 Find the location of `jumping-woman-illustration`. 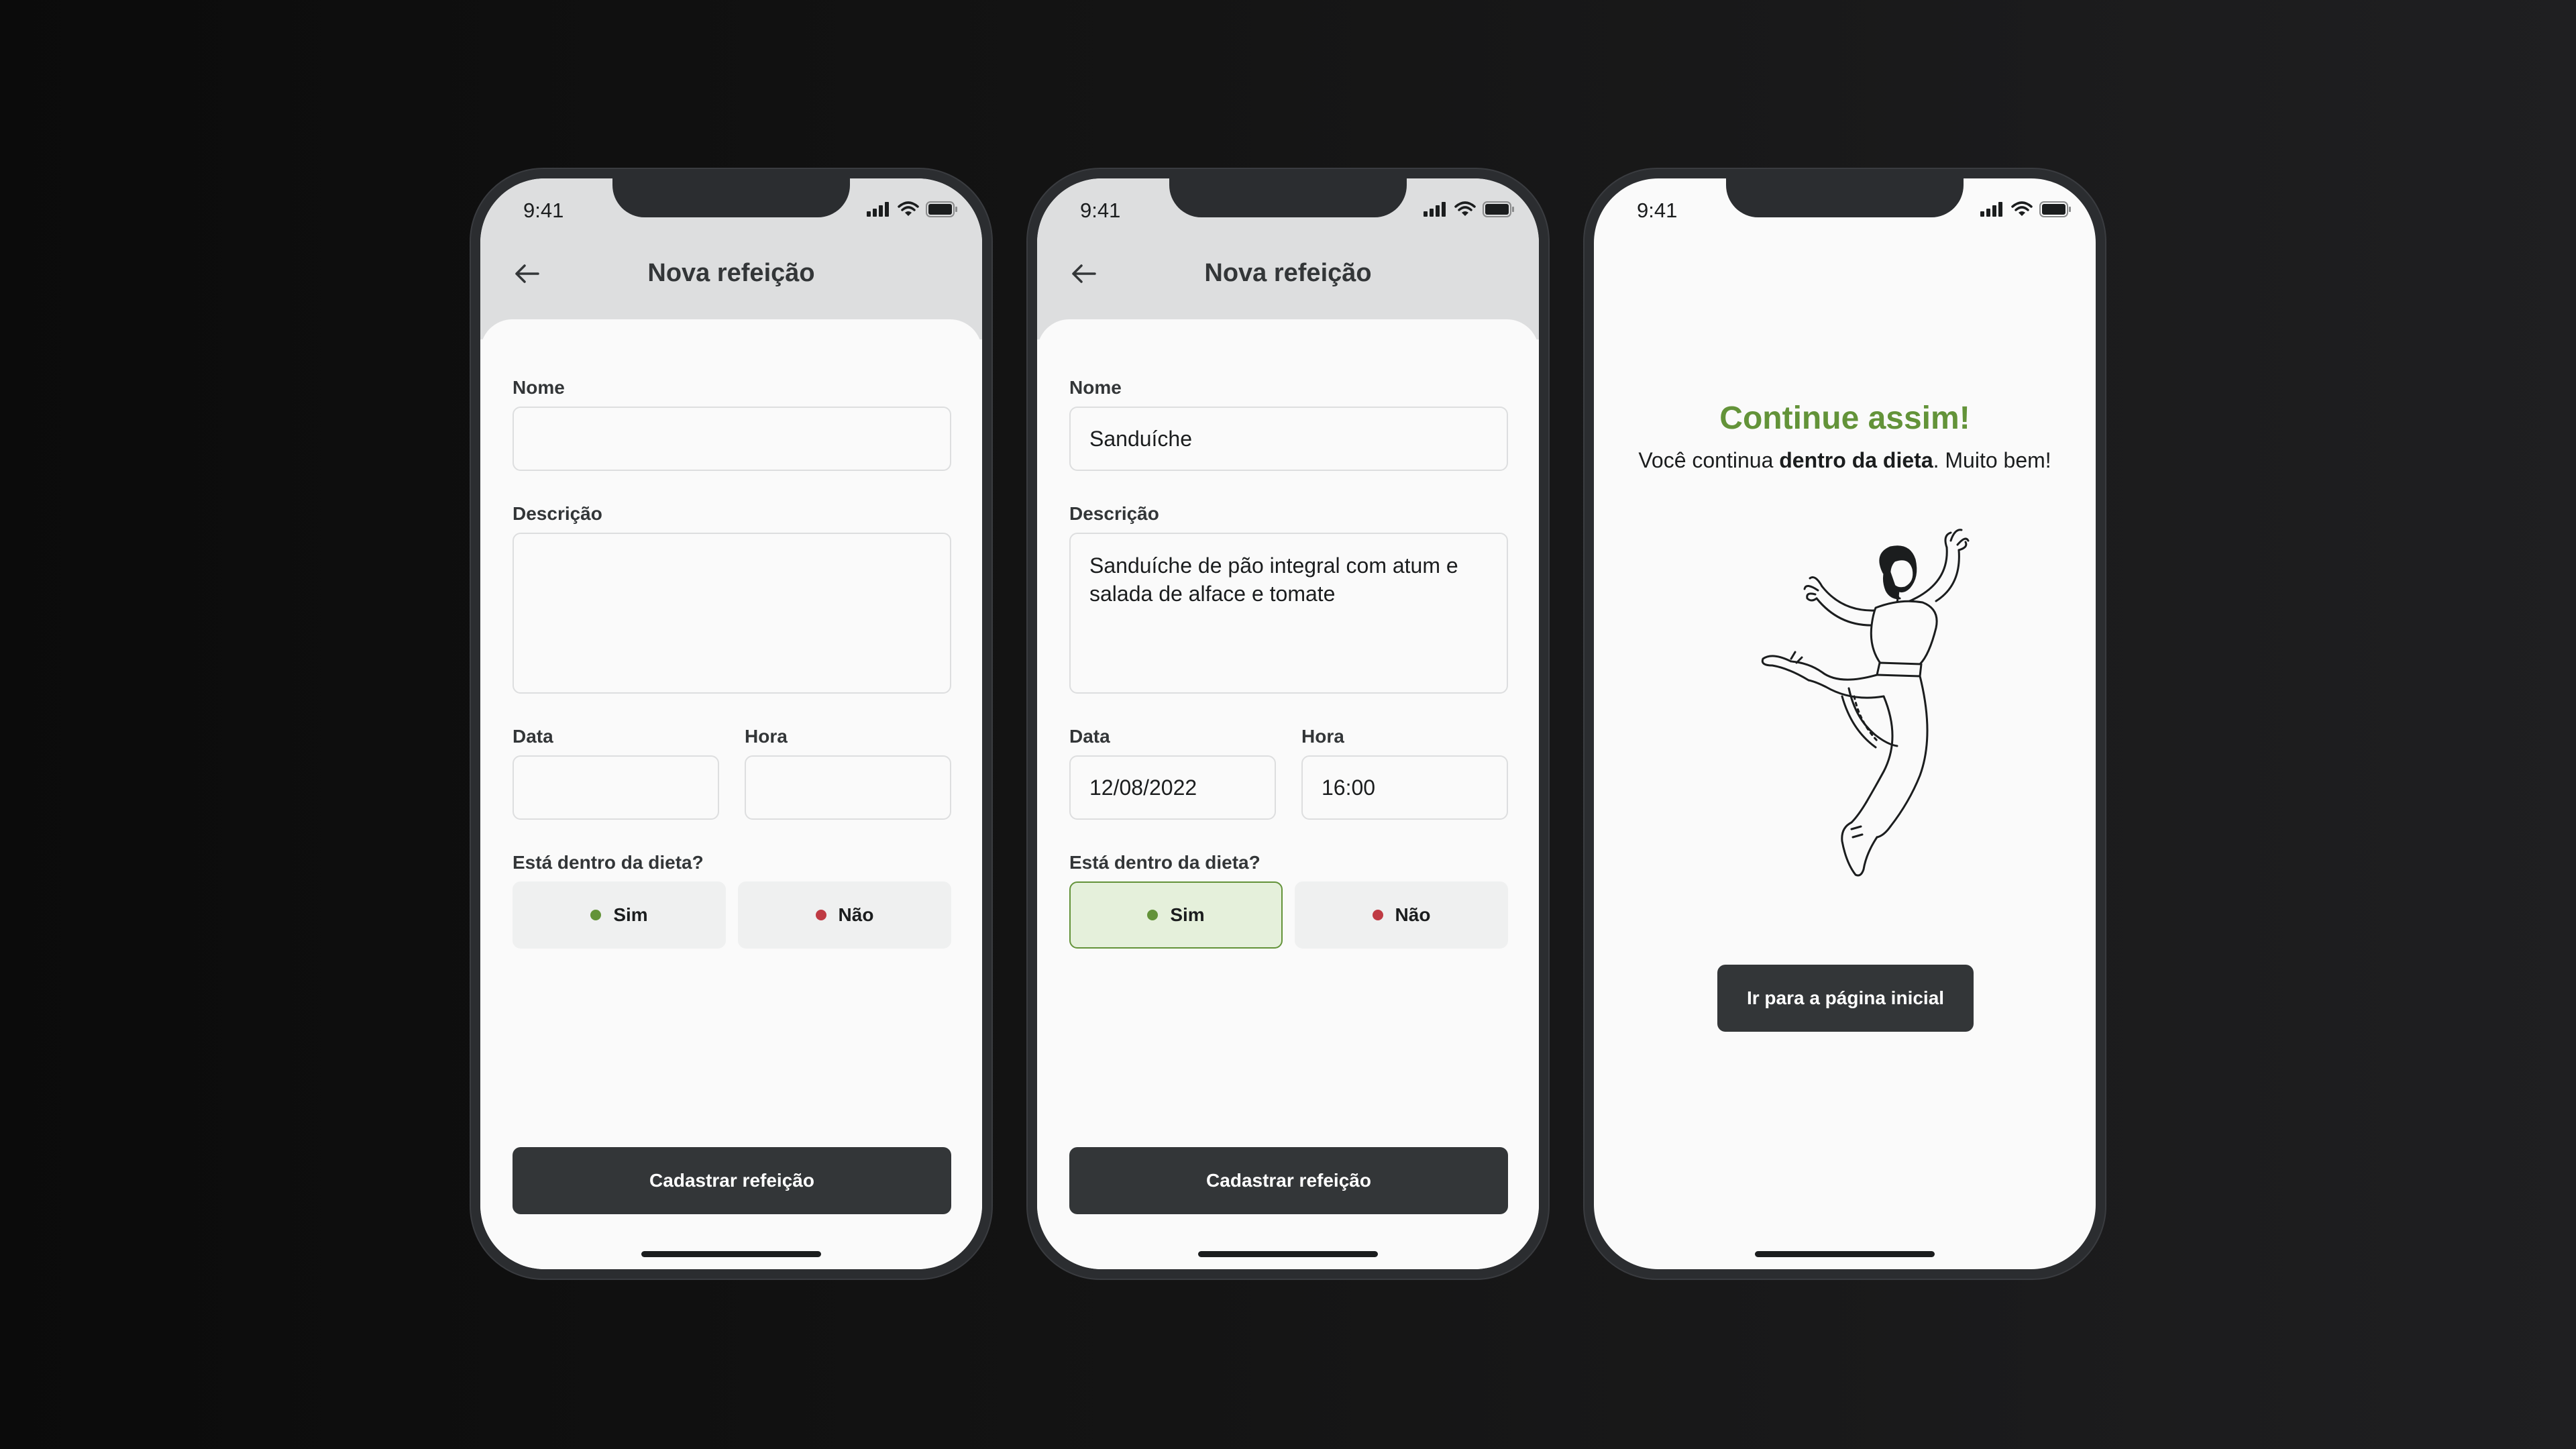

jumping-woman-illustration is located at coordinates (1865, 703).